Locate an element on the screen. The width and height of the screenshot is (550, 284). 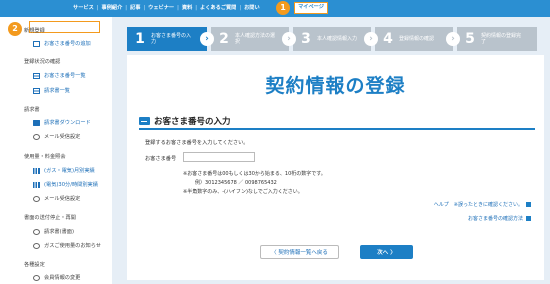
step-2: 2 本人確認方法の選択 › is located at coordinates (253, 39).